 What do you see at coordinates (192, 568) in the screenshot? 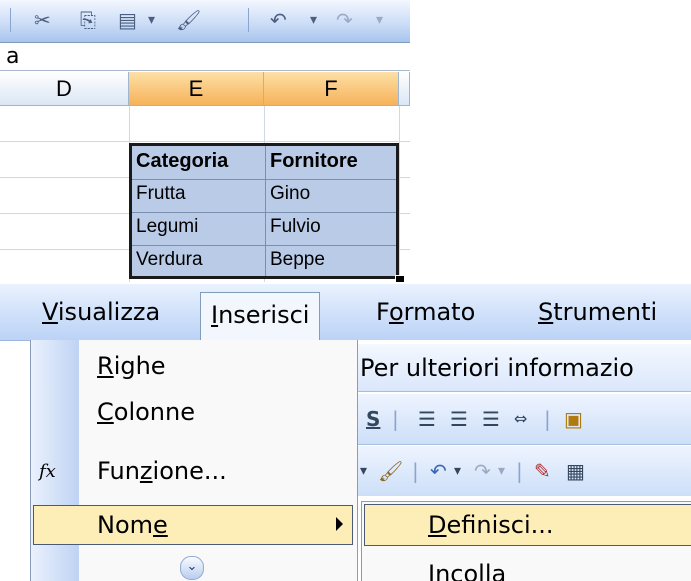
I see `expand-menu-chevron-icon: ⌄` at bounding box center [192, 568].